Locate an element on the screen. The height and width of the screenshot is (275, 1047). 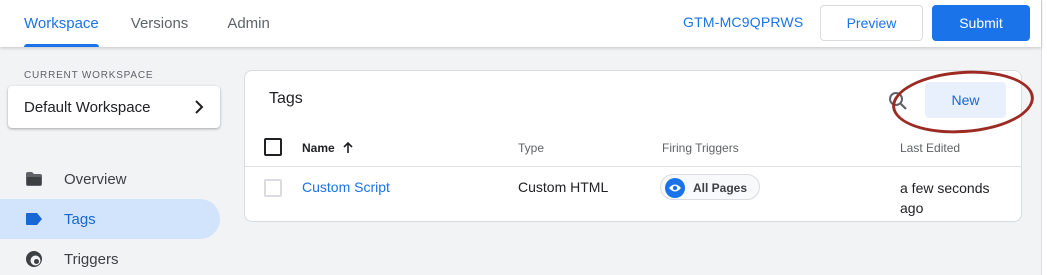
top-nav: Workspace Versions Admin is located at coordinates (135, 23).